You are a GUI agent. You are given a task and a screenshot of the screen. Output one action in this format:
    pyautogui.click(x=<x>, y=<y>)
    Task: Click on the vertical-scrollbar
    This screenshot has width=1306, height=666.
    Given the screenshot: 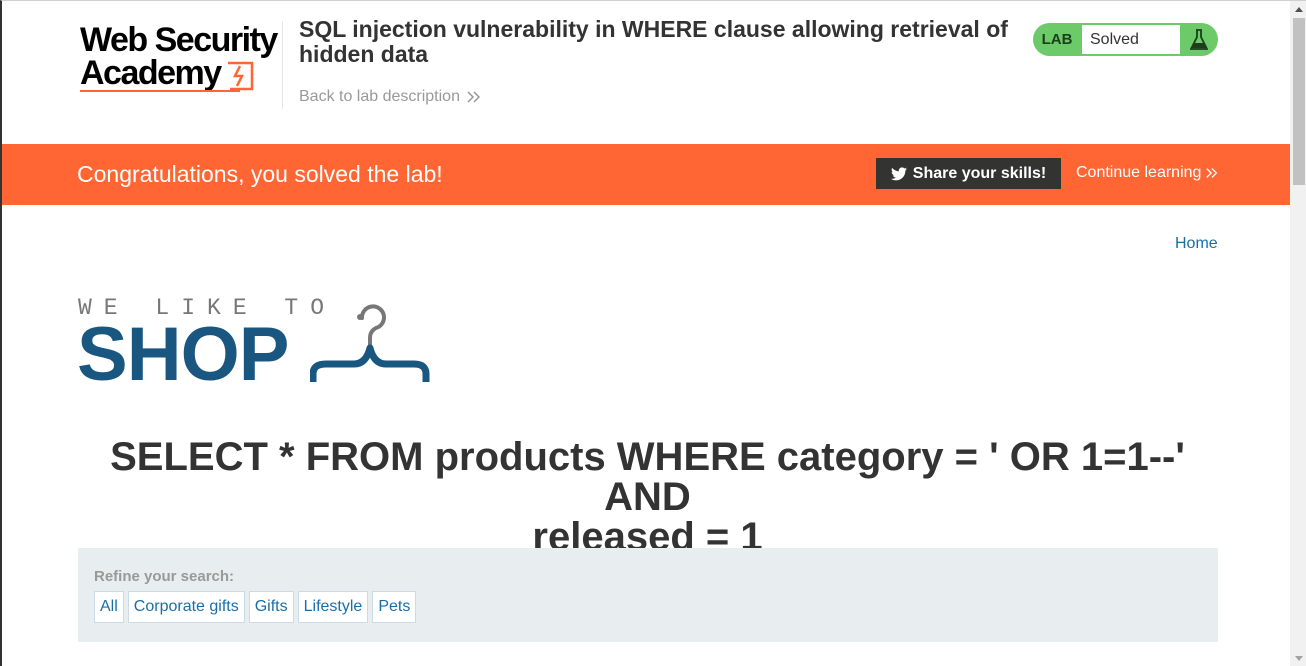 What is the action you would take?
    pyautogui.click(x=1298, y=333)
    